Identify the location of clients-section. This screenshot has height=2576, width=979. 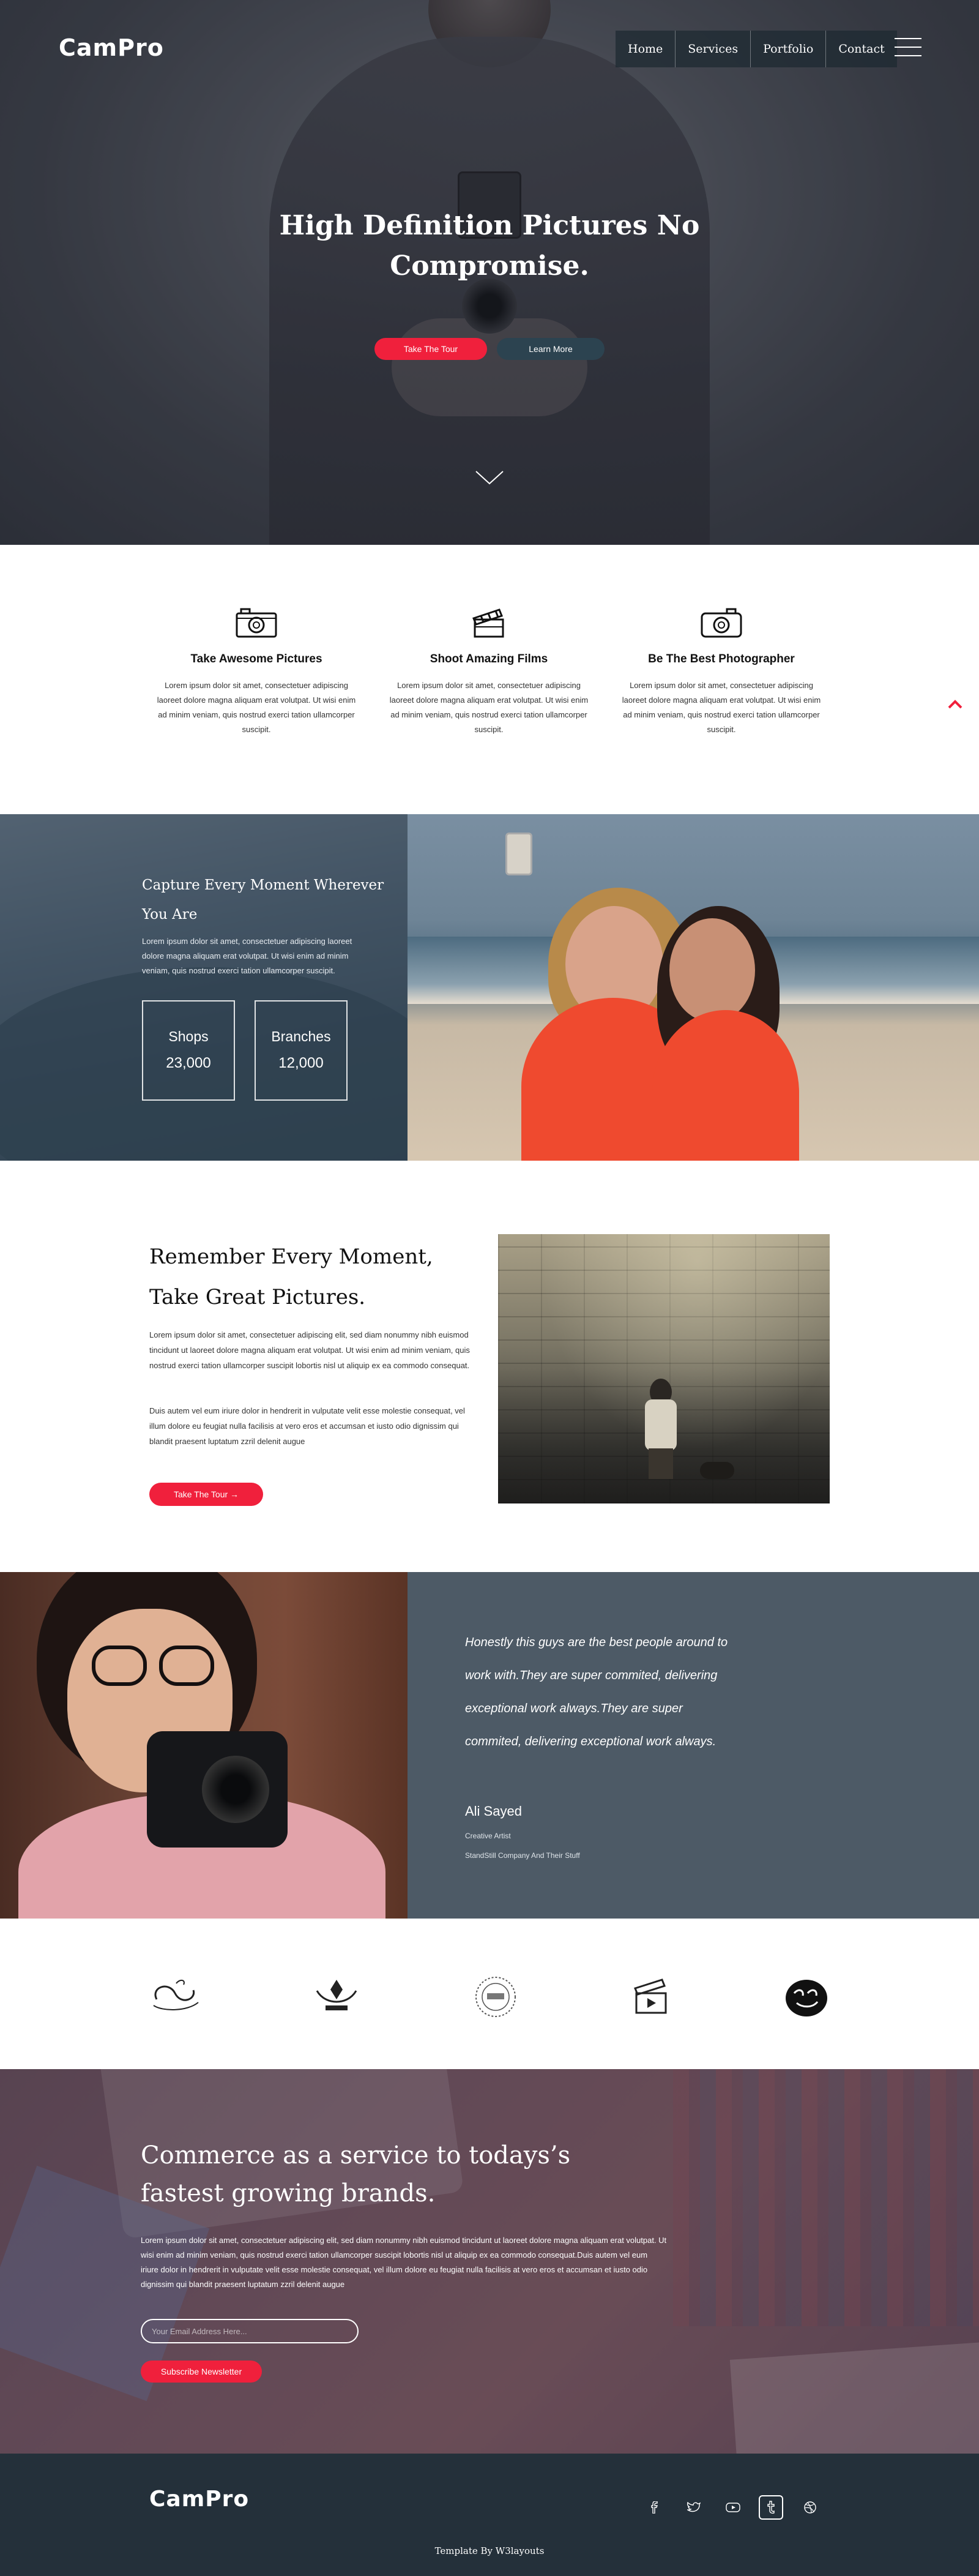
(489, 1994).